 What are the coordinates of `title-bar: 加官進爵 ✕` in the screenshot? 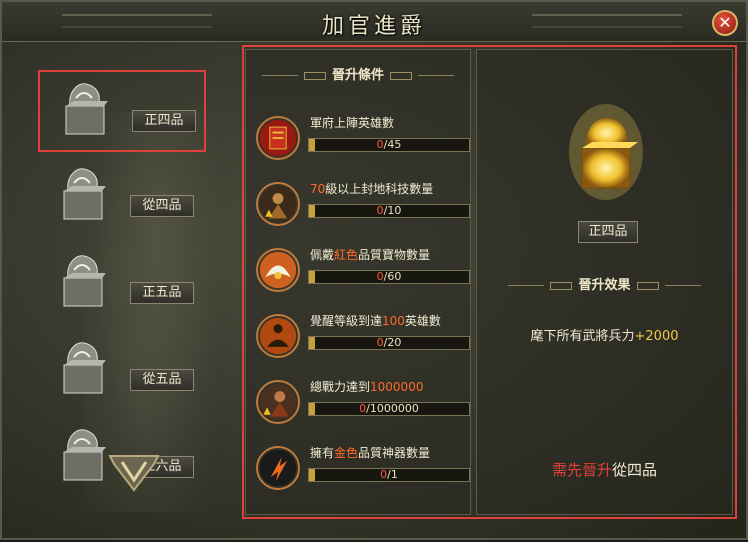 It's located at (374, 22).